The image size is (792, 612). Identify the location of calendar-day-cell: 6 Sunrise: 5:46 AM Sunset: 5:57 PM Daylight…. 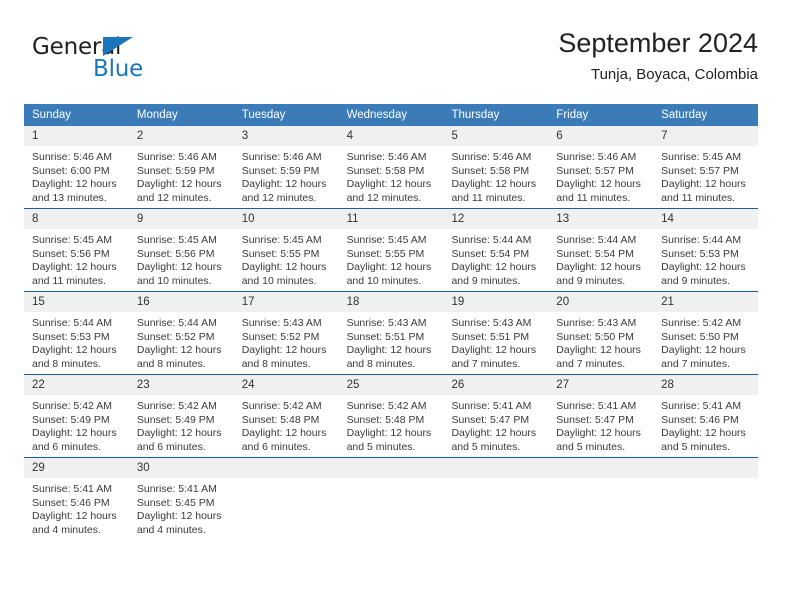
(601, 167).